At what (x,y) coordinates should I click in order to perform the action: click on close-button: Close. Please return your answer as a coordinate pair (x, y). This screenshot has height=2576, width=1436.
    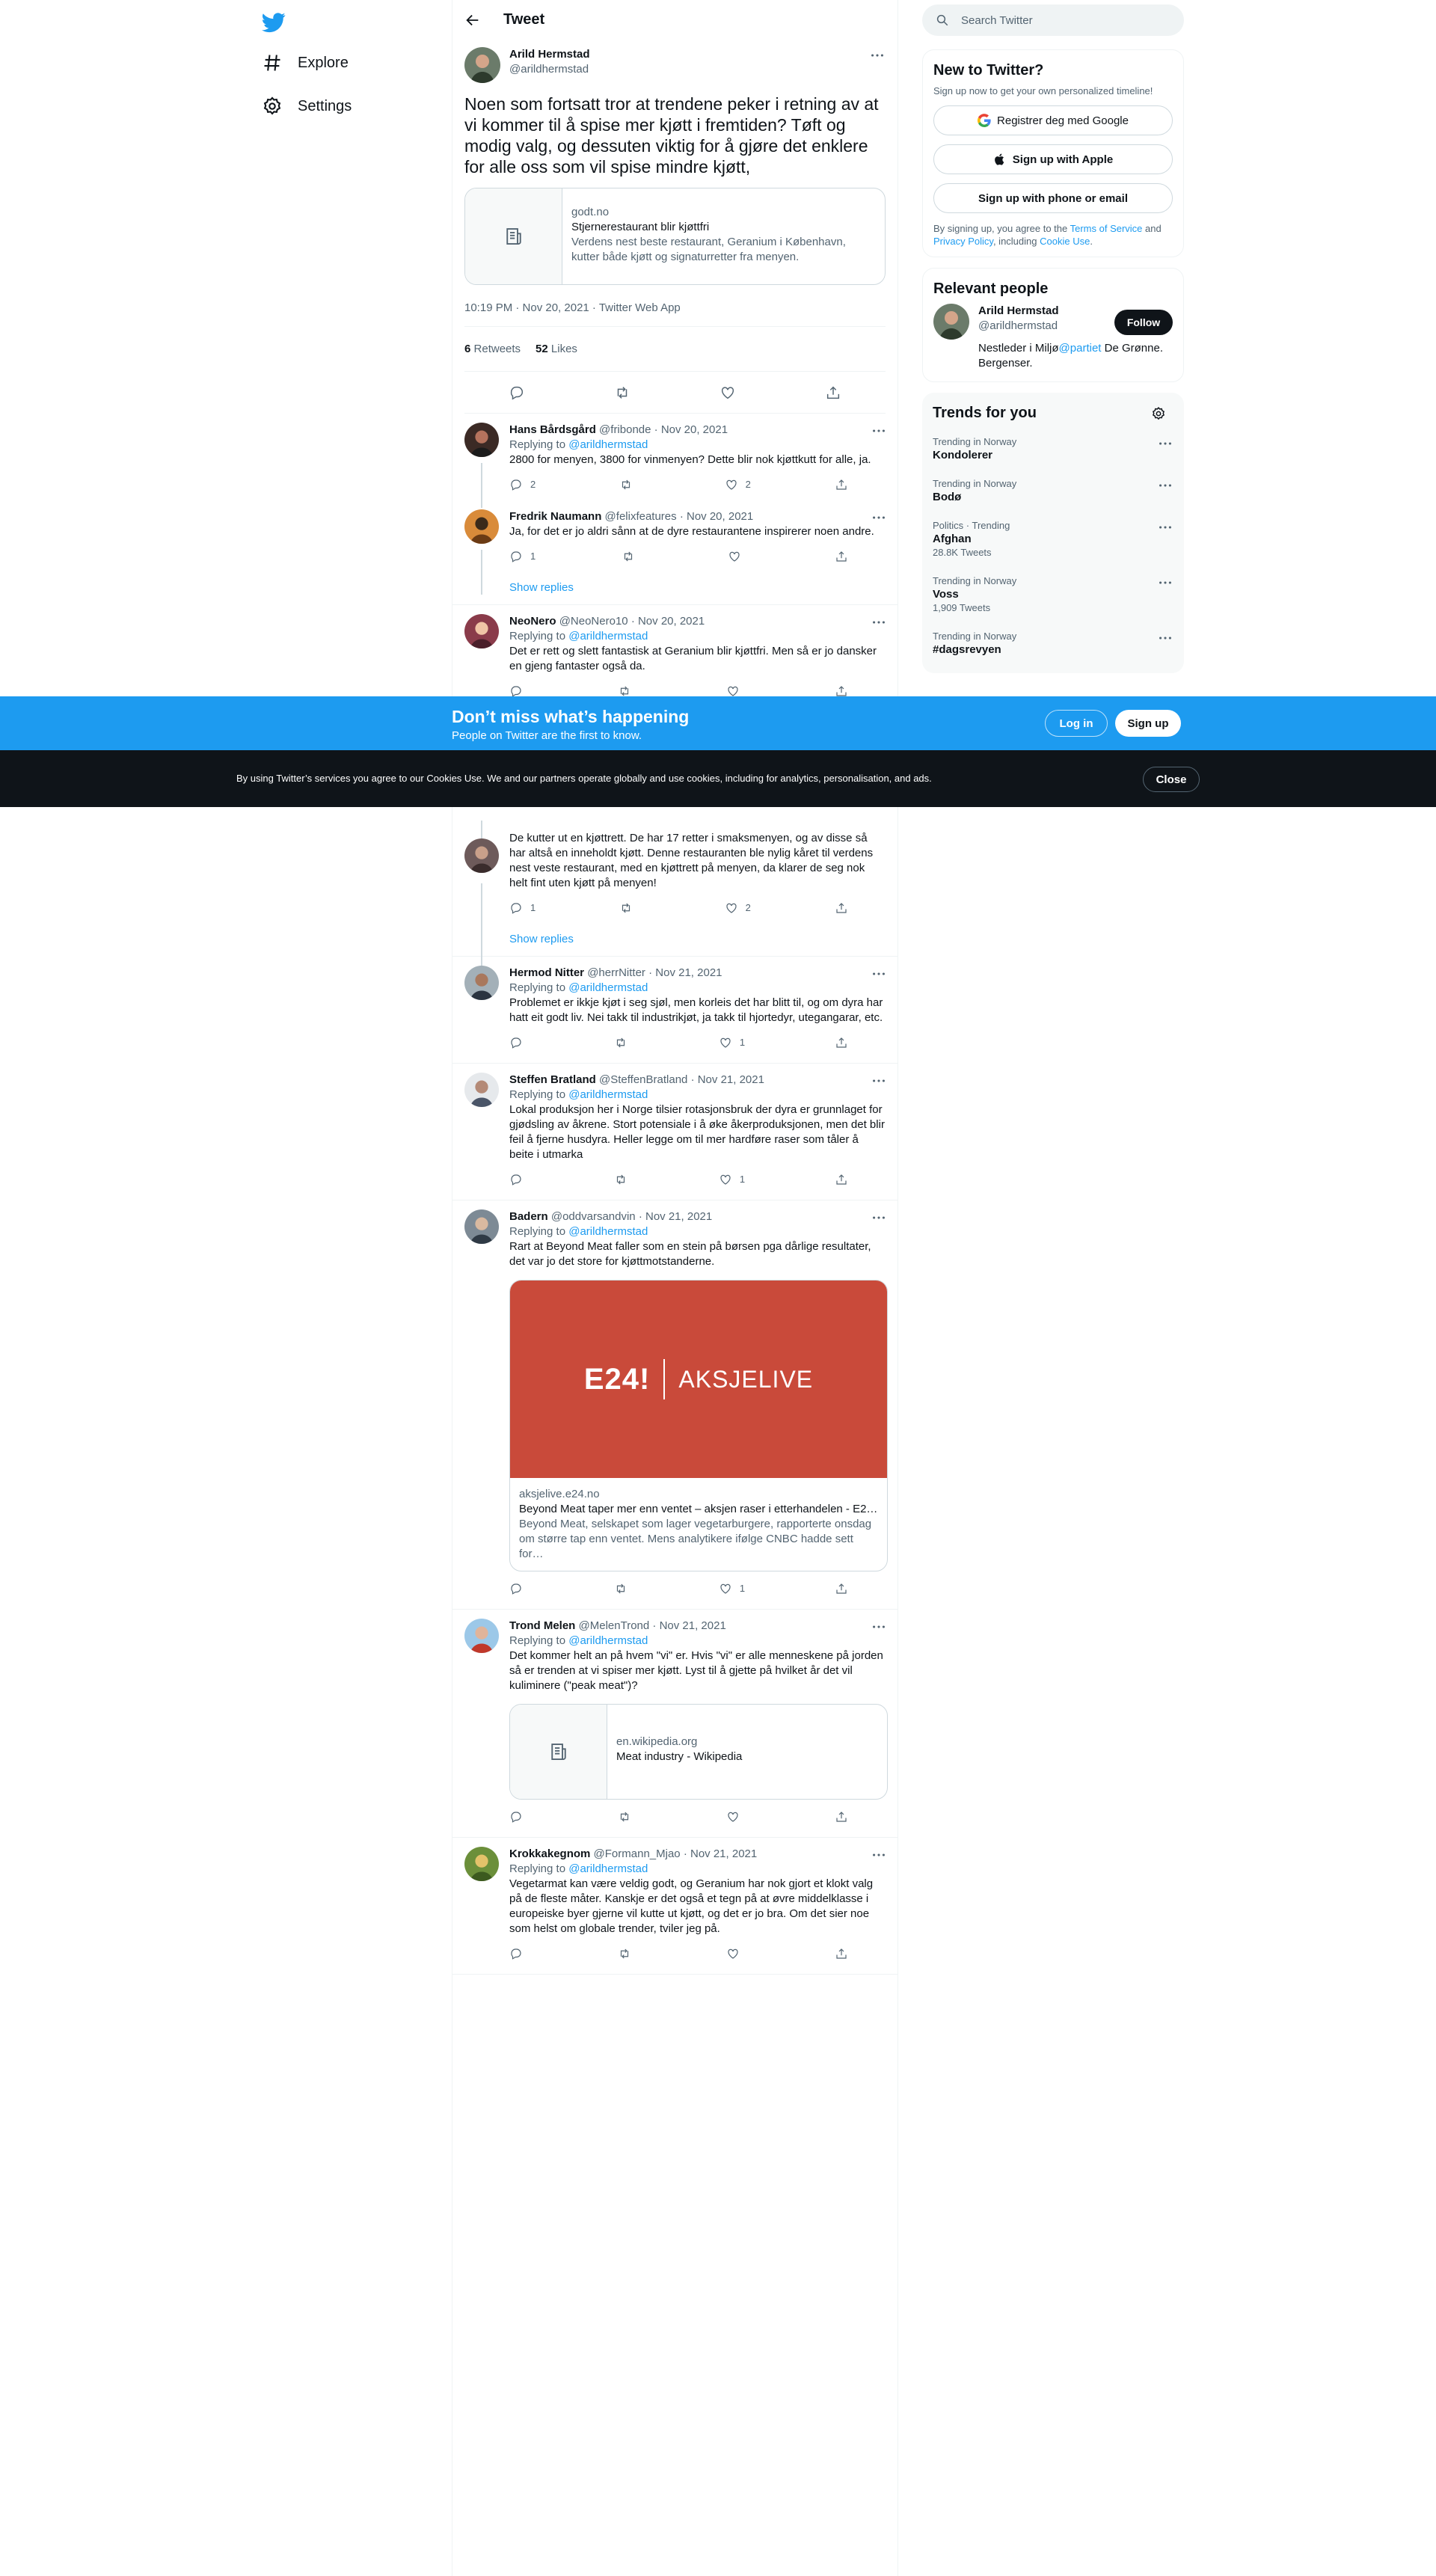
    Looking at the image, I should click on (1171, 779).